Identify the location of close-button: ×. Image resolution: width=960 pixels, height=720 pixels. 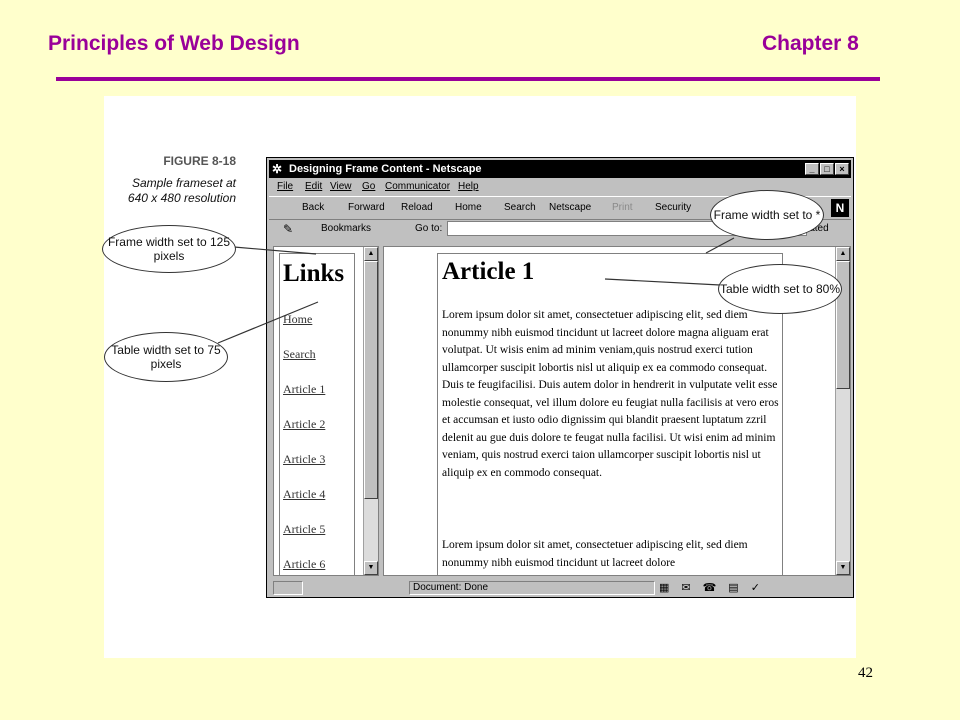
(842, 169).